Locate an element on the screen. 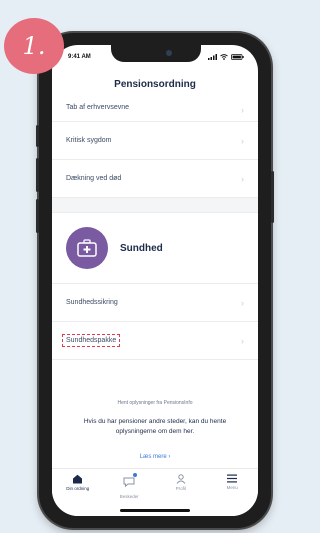  section-header-sundhed: Sundhed is located at coordinates (155, 248).